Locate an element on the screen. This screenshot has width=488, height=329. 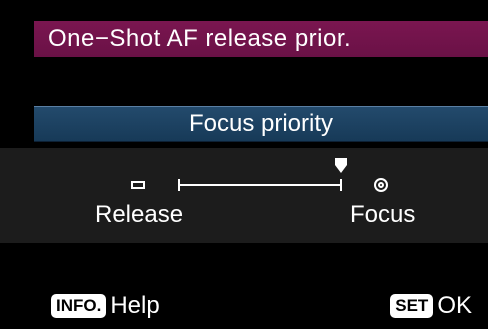
ok-label: OK is located at coordinates (454, 305).